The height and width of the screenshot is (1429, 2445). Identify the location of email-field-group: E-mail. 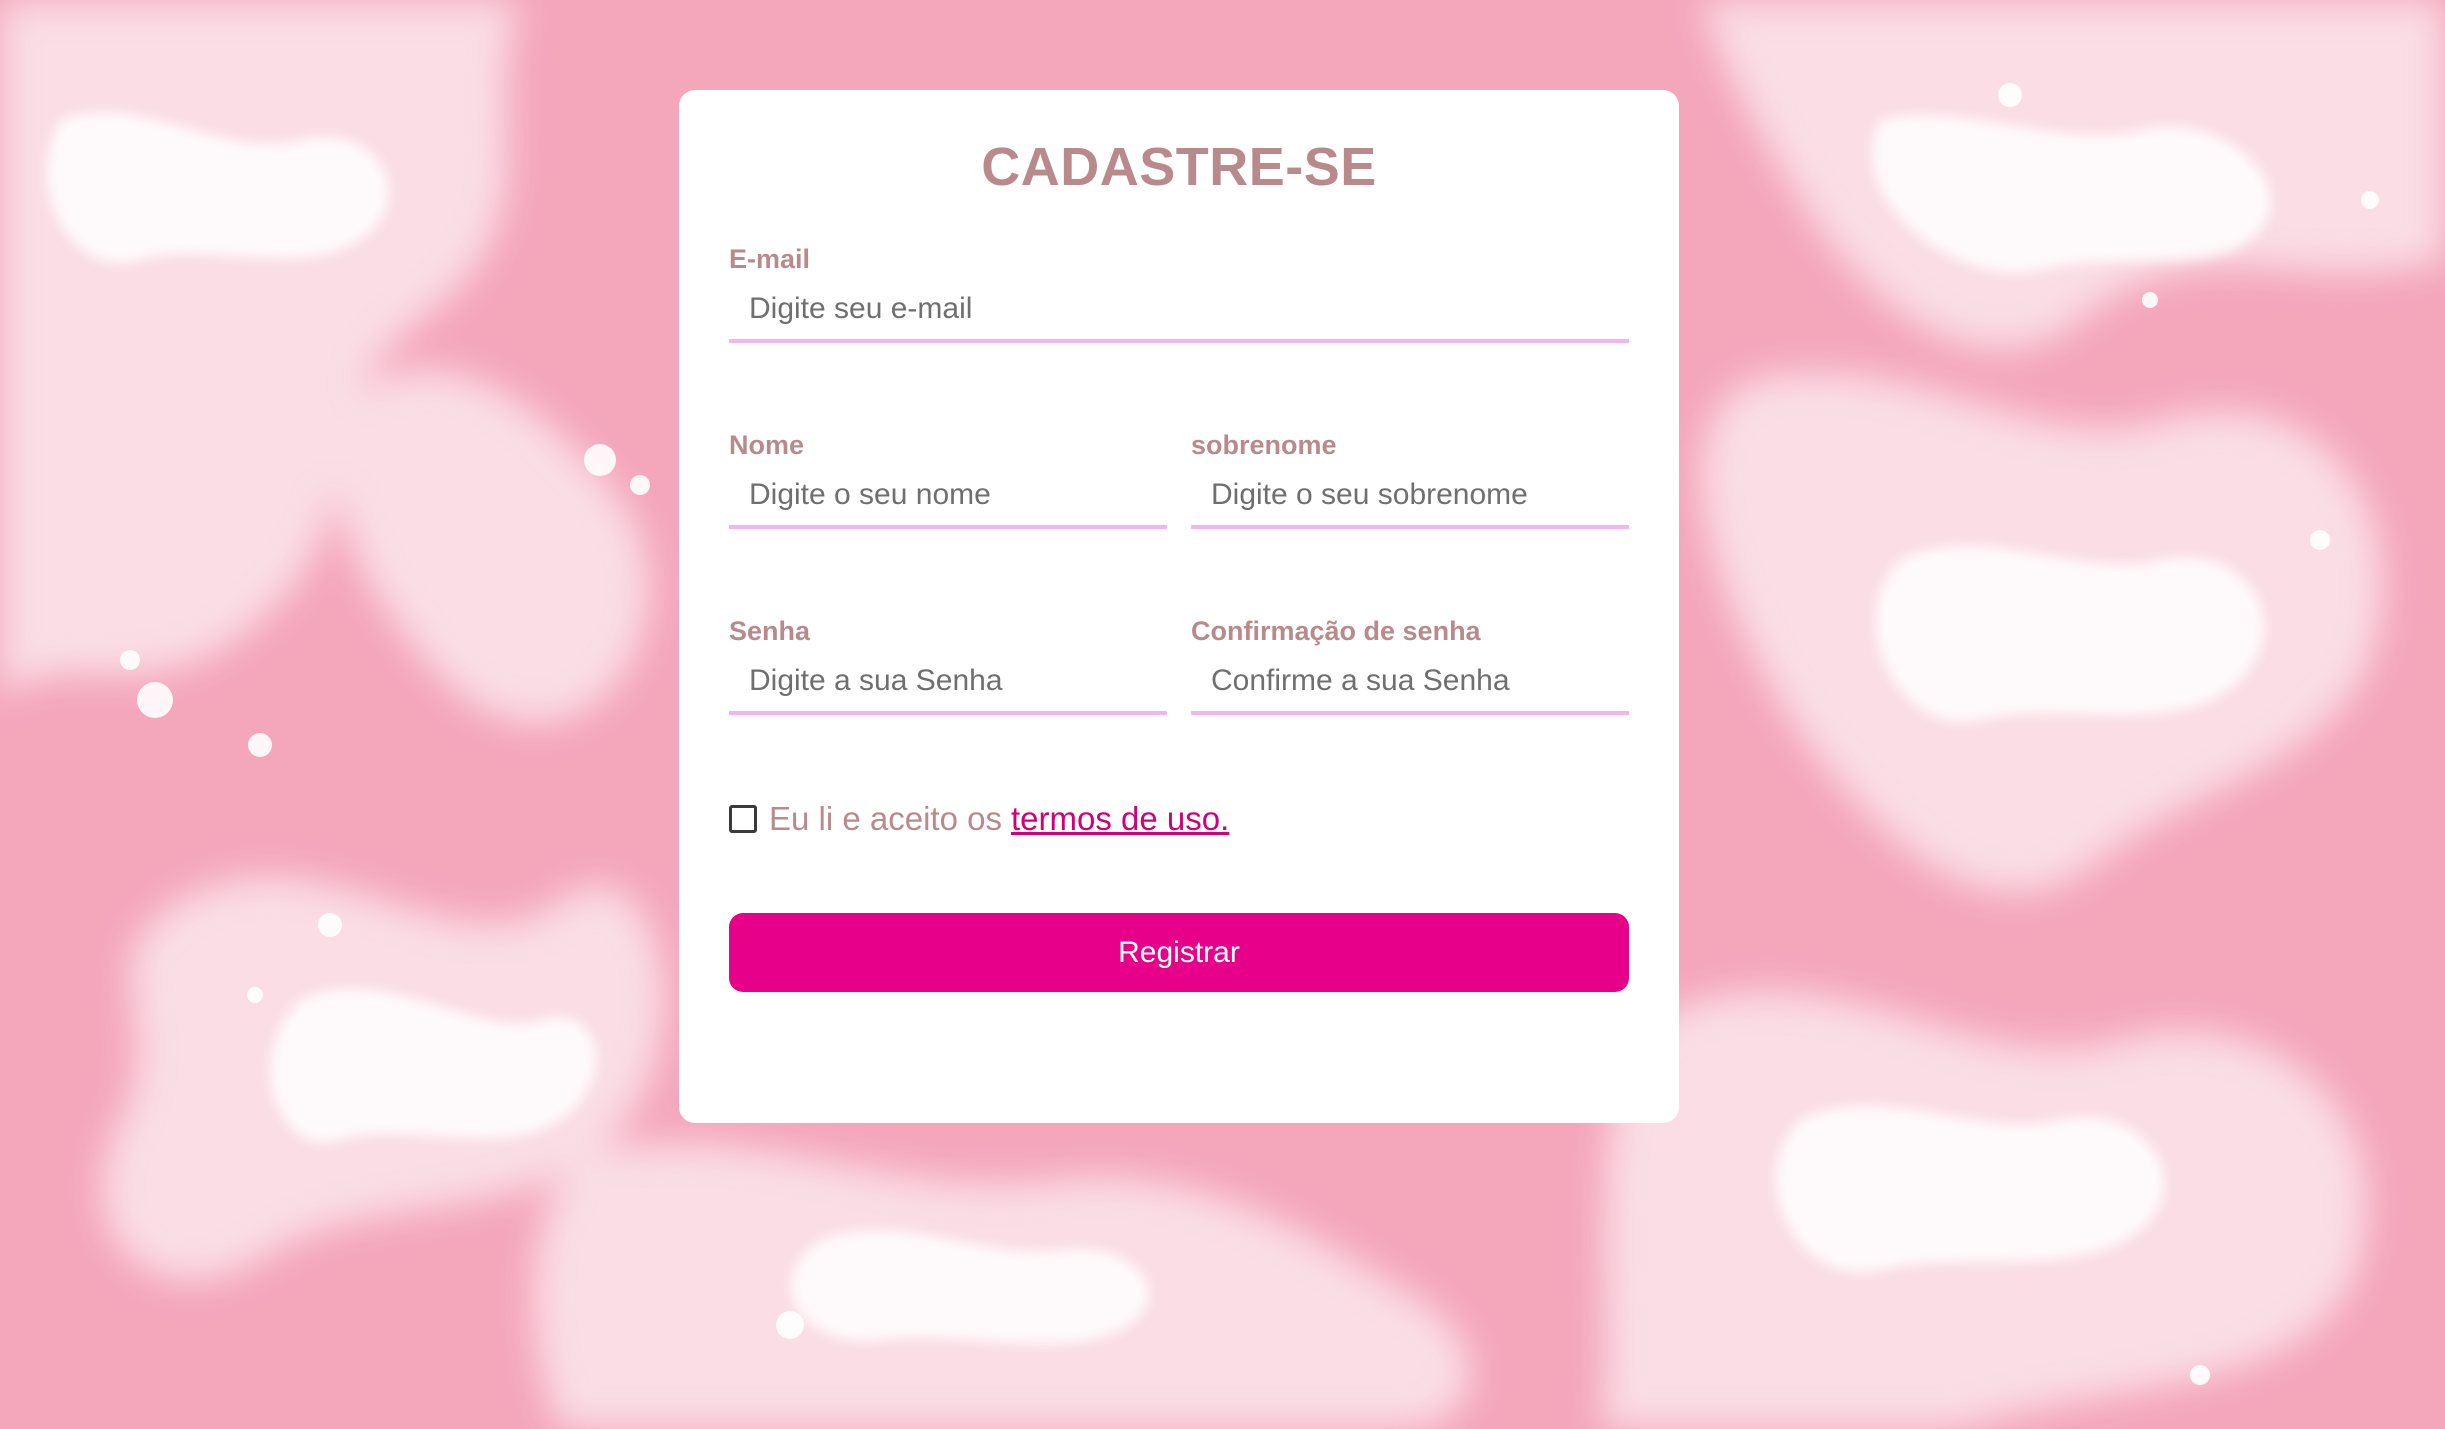
(1179, 293).